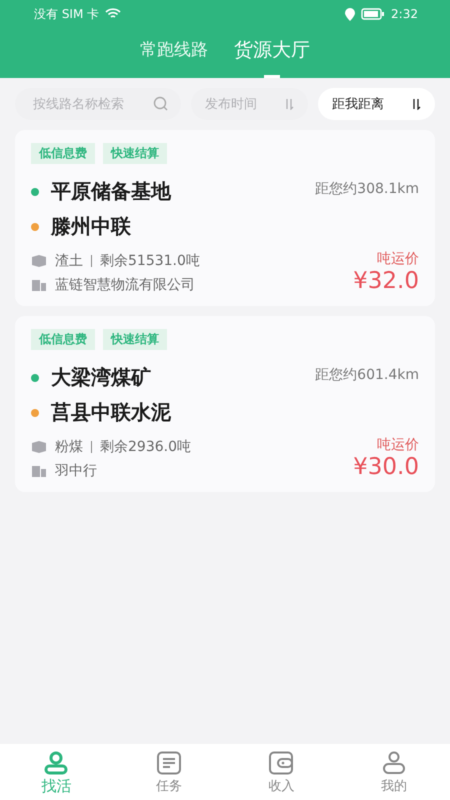  Describe the element at coordinates (161, 104) in the screenshot. I see `search-icon` at that location.